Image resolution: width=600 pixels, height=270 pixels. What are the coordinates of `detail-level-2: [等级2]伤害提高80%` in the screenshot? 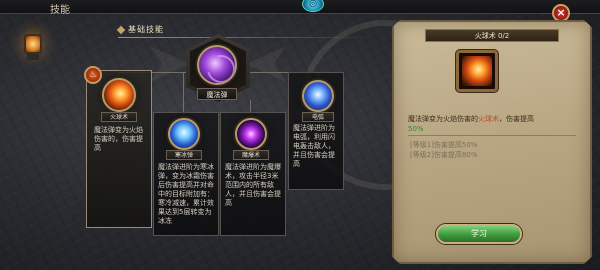 It's located at (444, 155).